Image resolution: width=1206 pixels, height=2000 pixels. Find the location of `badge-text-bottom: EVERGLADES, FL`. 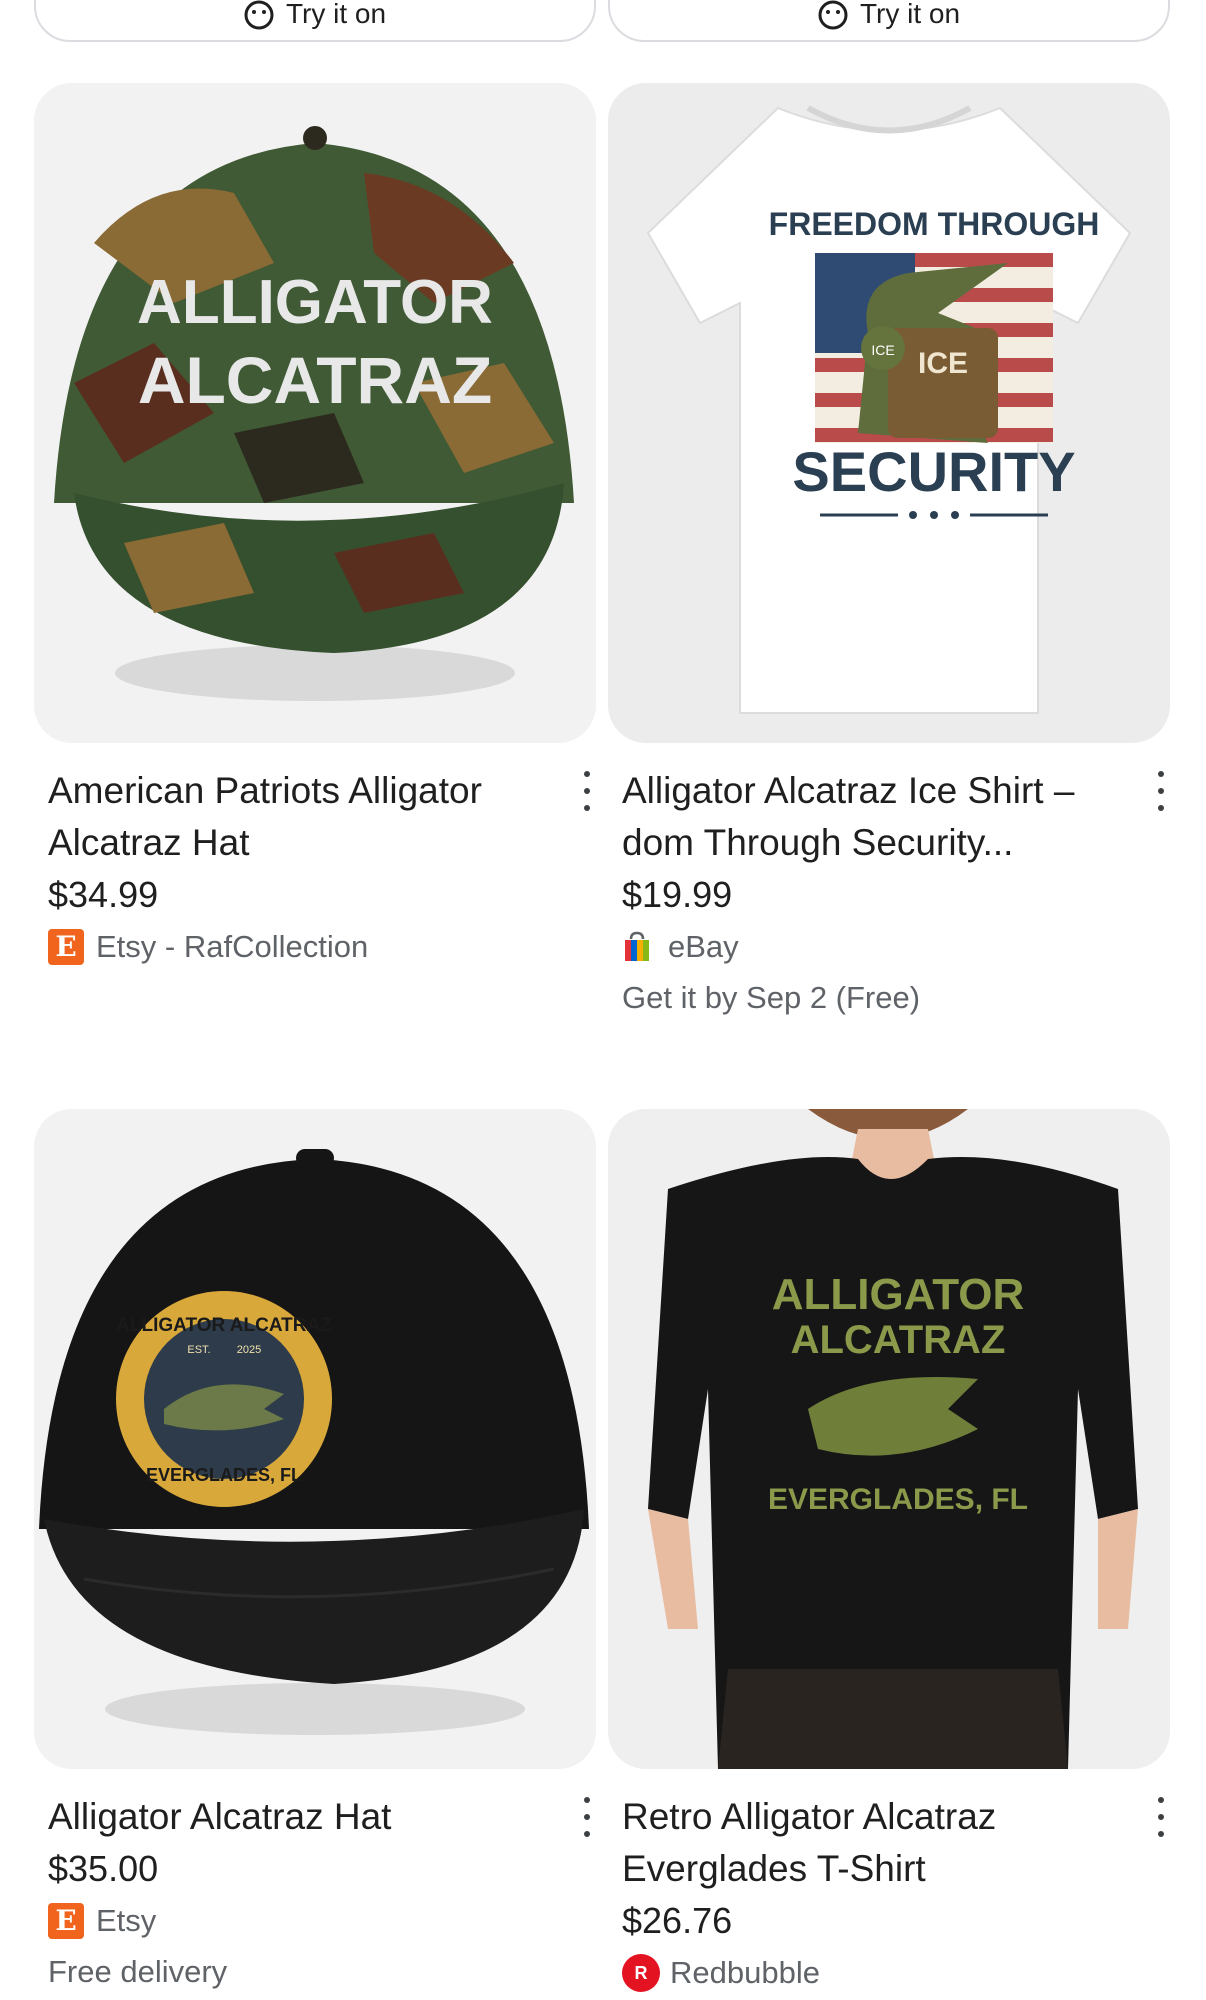

badge-text-bottom: EVERGLADES, FL is located at coordinates (224, 1475).